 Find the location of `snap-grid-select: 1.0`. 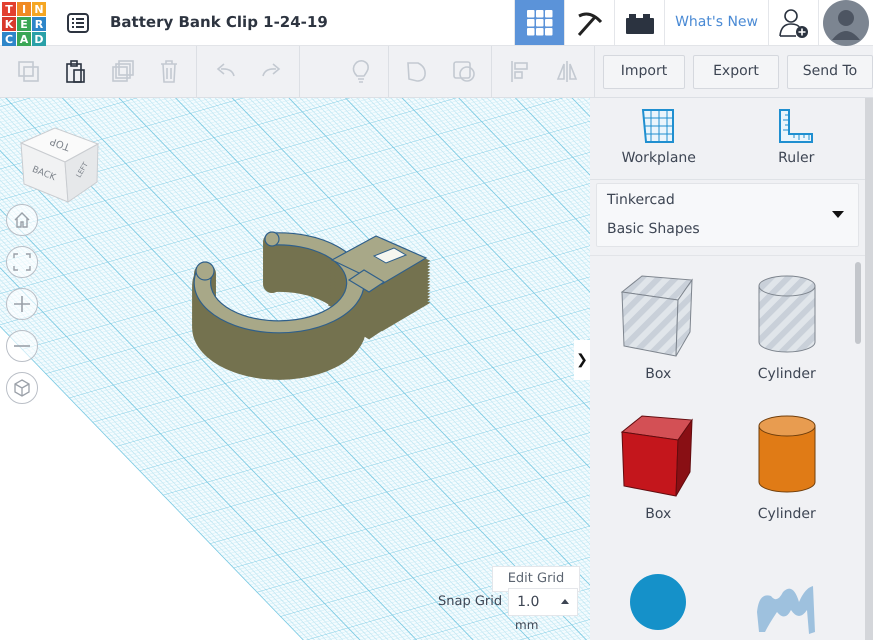

snap-grid-select: 1.0 is located at coordinates (543, 602).